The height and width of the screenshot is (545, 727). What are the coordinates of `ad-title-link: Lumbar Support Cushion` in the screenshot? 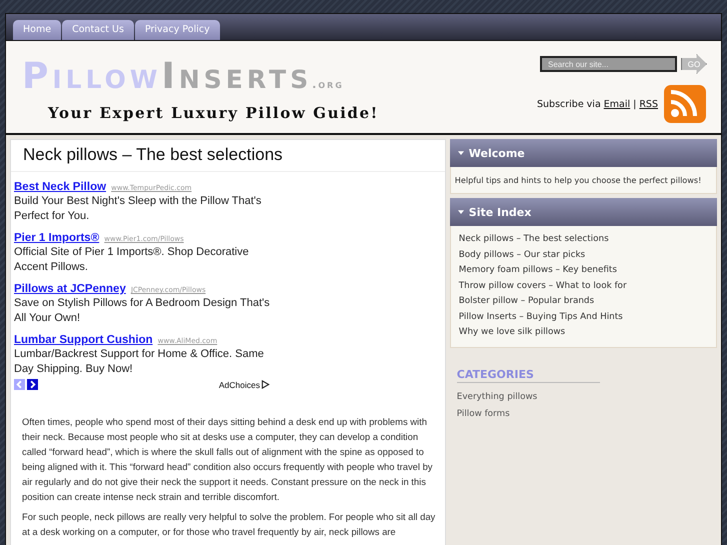 It's located at (83, 340).